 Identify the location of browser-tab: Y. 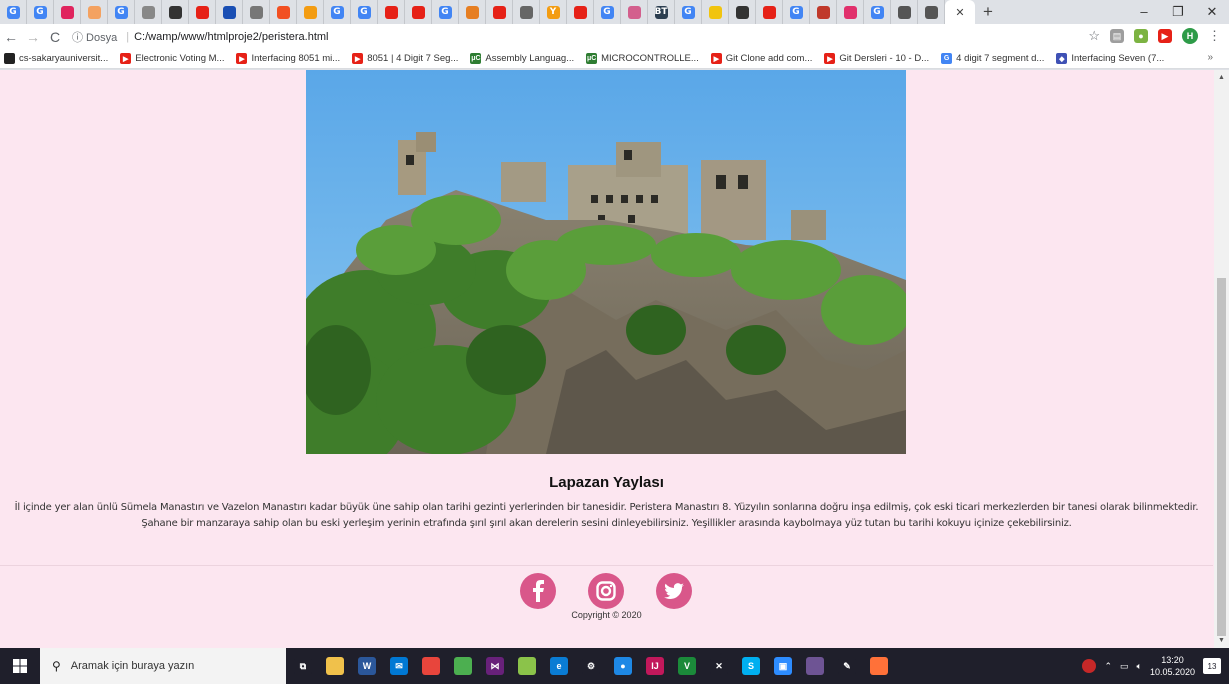
(553, 12).